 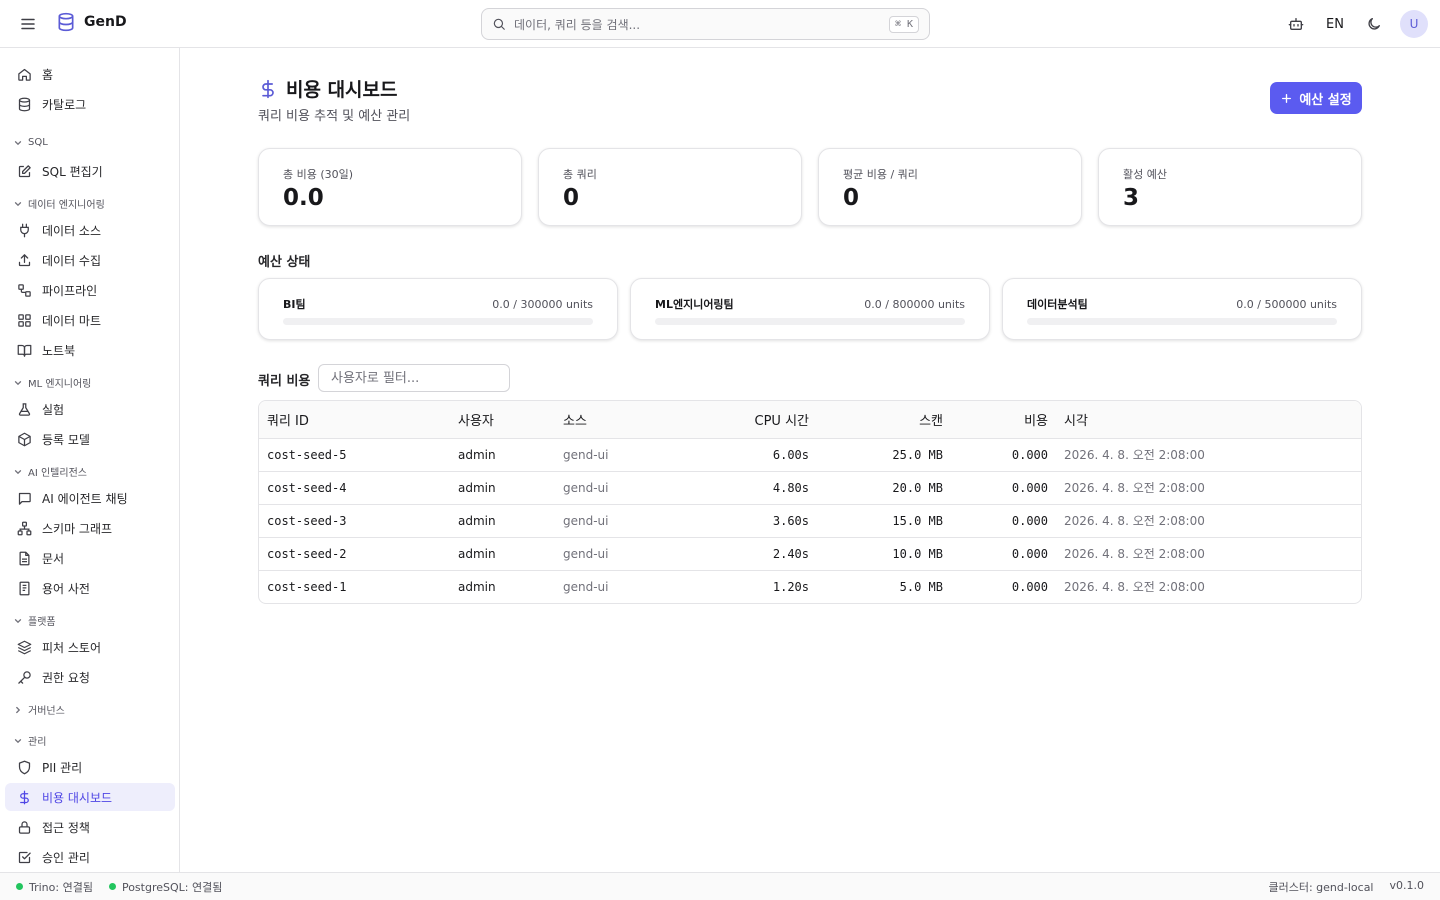 What do you see at coordinates (1003, 420) in the screenshot?
I see `col-cost: 비용` at bounding box center [1003, 420].